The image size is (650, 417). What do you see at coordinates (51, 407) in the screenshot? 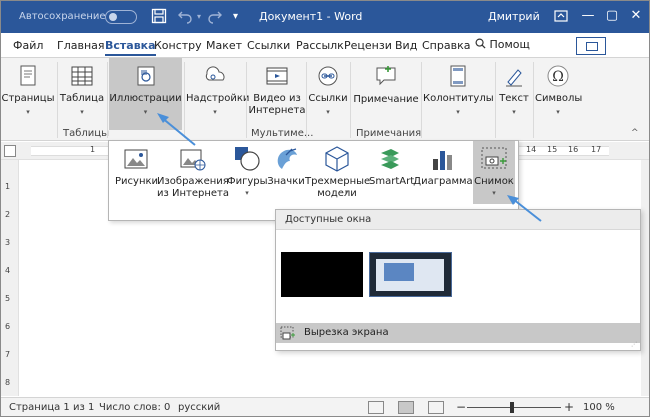
I see `page-count: Страница 1 из 1` at bounding box center [51, 407].